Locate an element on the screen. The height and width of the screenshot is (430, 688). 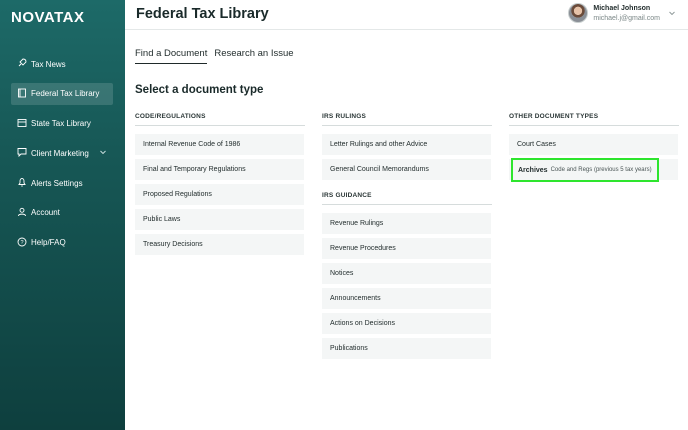
help-icon: ? is located at coordinates (22, 242).